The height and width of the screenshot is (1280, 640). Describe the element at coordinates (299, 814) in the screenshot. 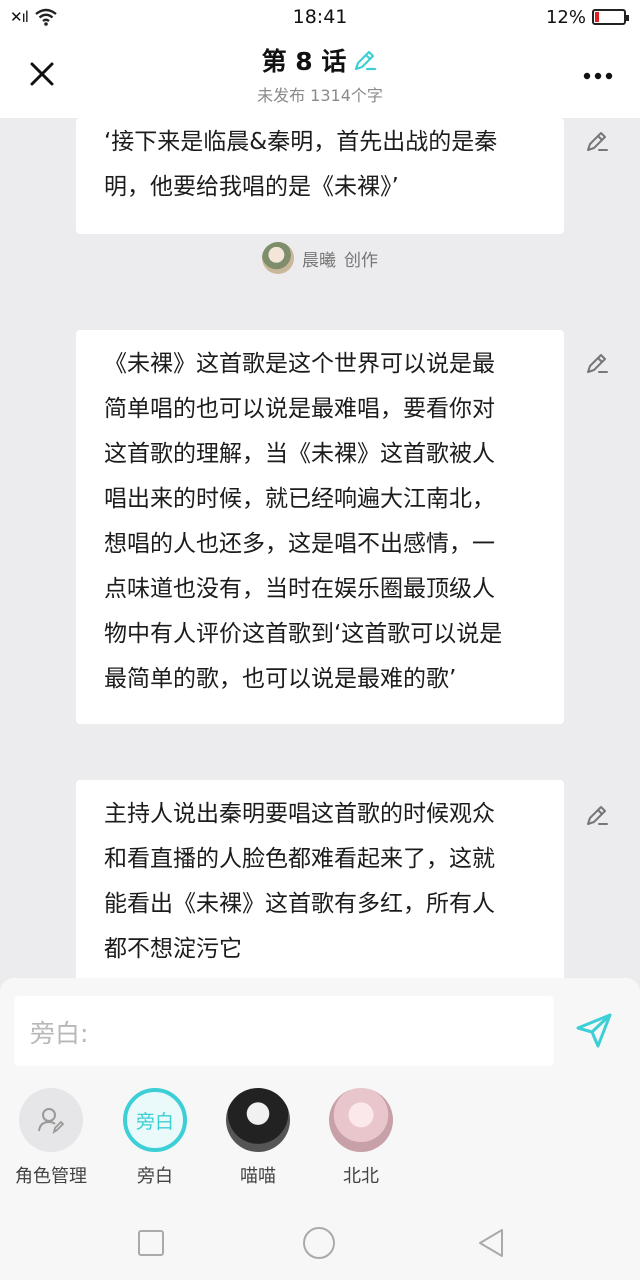

I see `card-line: 主持人说出秦明要唱这首歌的时候观众` at that location.